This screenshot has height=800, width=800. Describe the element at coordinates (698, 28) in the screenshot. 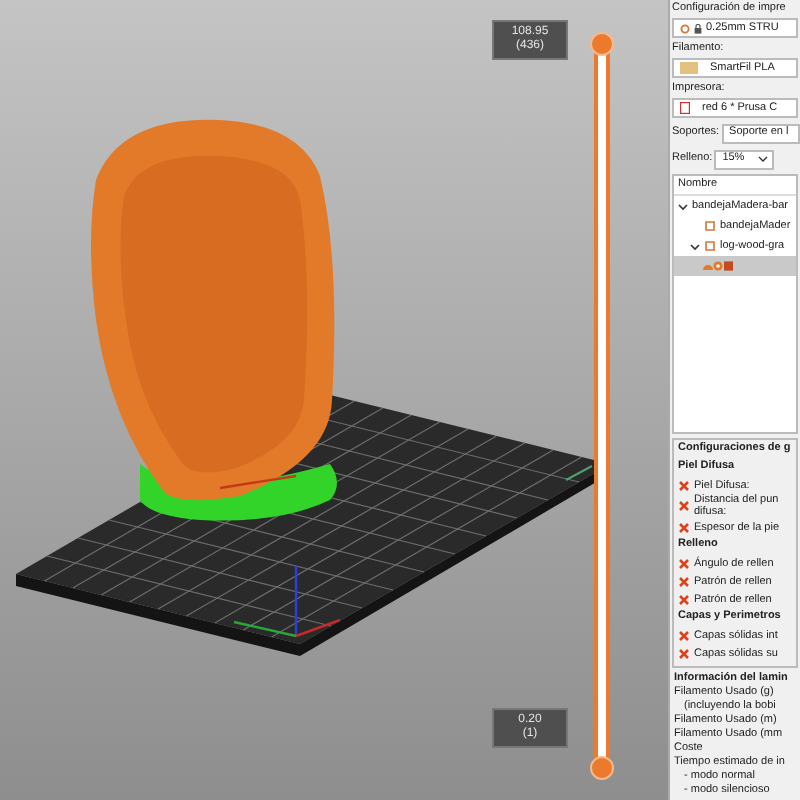

I see `lock-icon` at that location.